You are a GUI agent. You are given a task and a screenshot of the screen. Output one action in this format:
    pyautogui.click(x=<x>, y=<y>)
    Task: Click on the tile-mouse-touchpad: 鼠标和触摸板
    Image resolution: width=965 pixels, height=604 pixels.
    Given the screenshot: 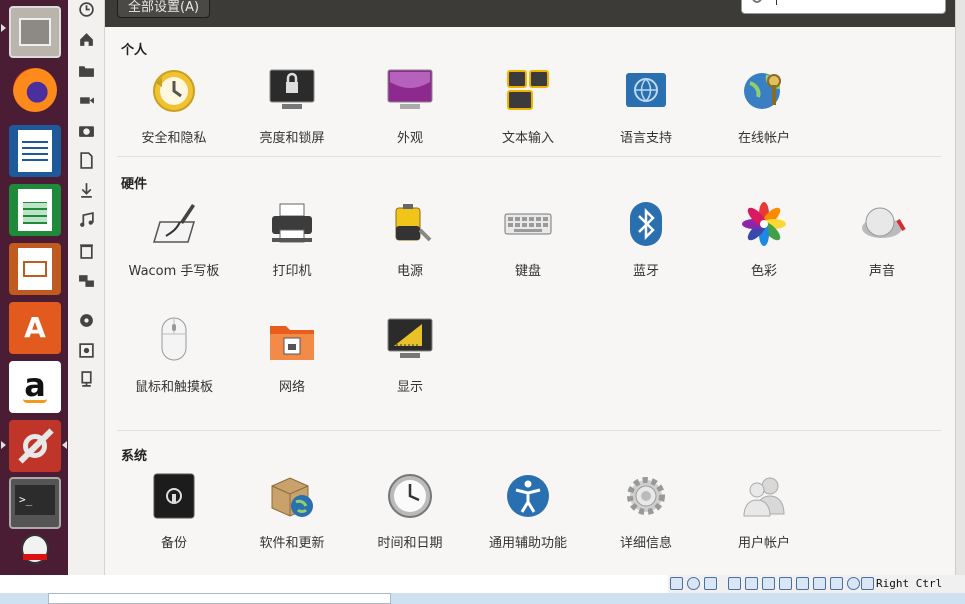 What is the action you would take?
    pyautogui.click(x=174, y=357)
    